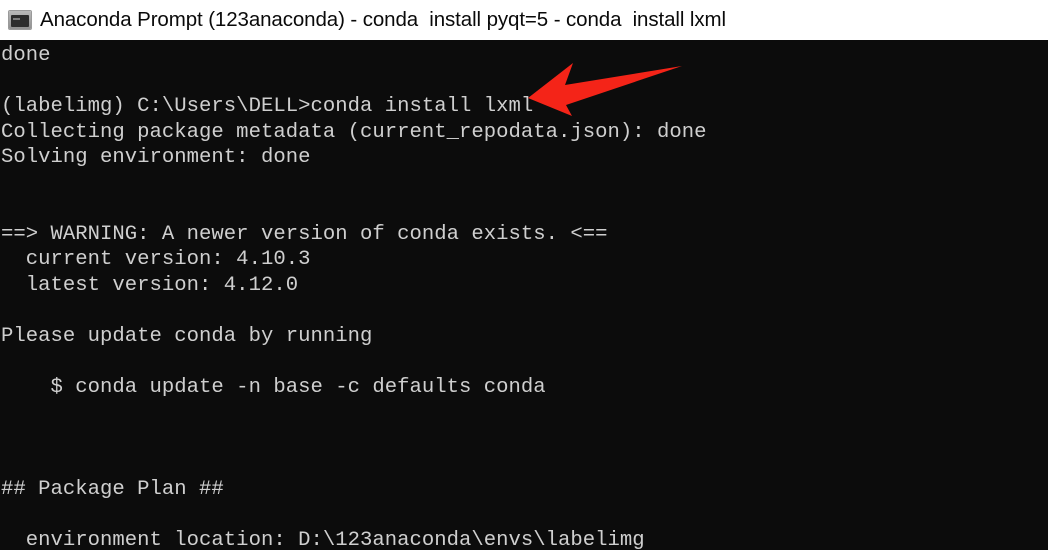 The width and height of the screenshot is (1048, 550). Describe the element at coordinates (112, 489) in the screenshot. I see `terminal-line: ## Package Plan ##` at that location.